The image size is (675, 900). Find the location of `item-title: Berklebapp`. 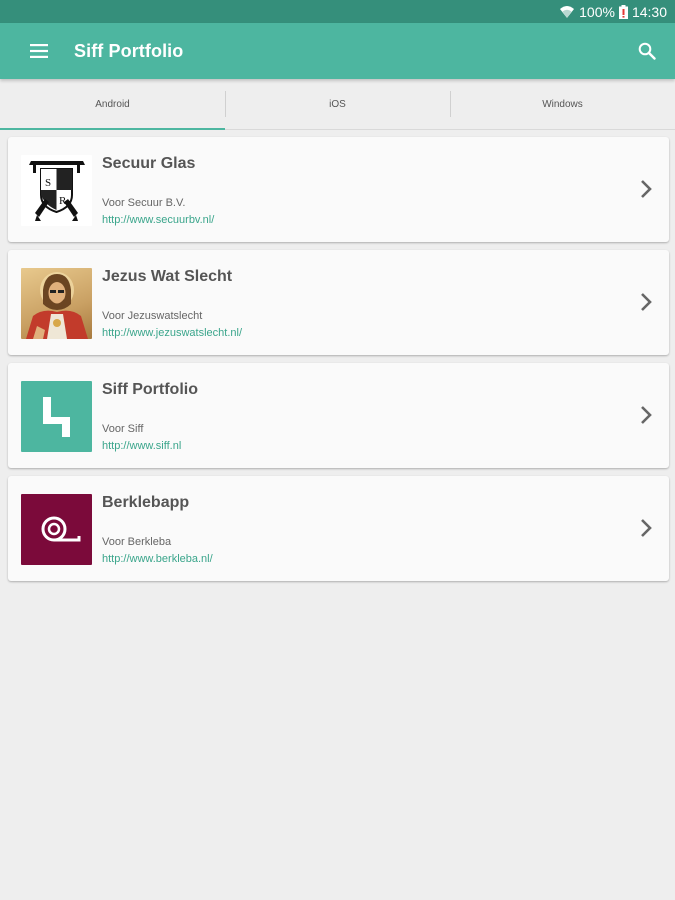

item-title: Berklebapp is located at coordinates (146, 502).